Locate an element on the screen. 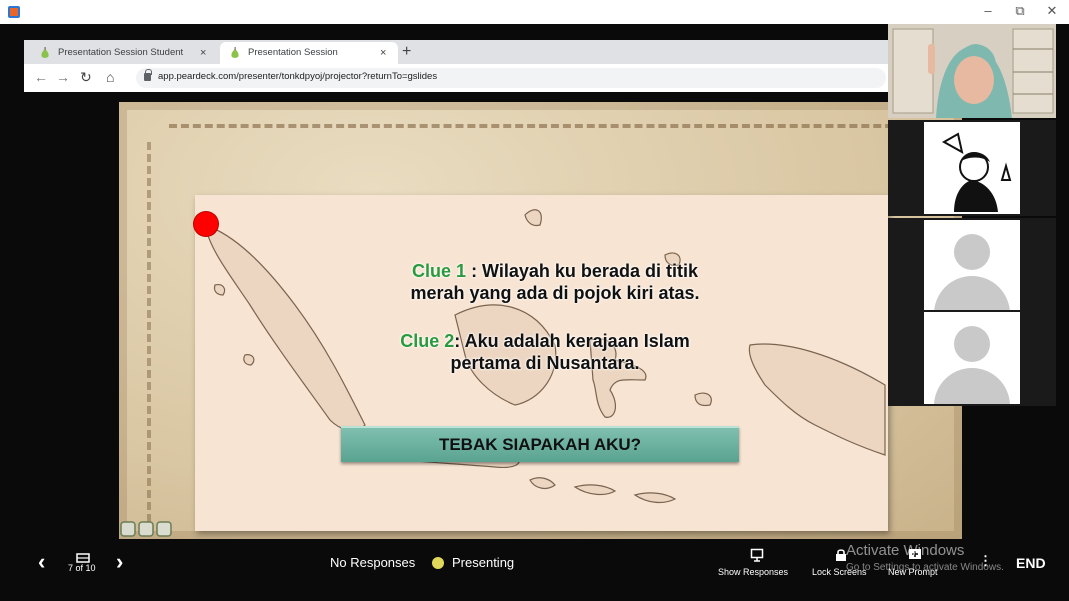 The image size is (1069, 601). clue-2-line2: pertama di Nusantara. is located at coordinates (545, 363).